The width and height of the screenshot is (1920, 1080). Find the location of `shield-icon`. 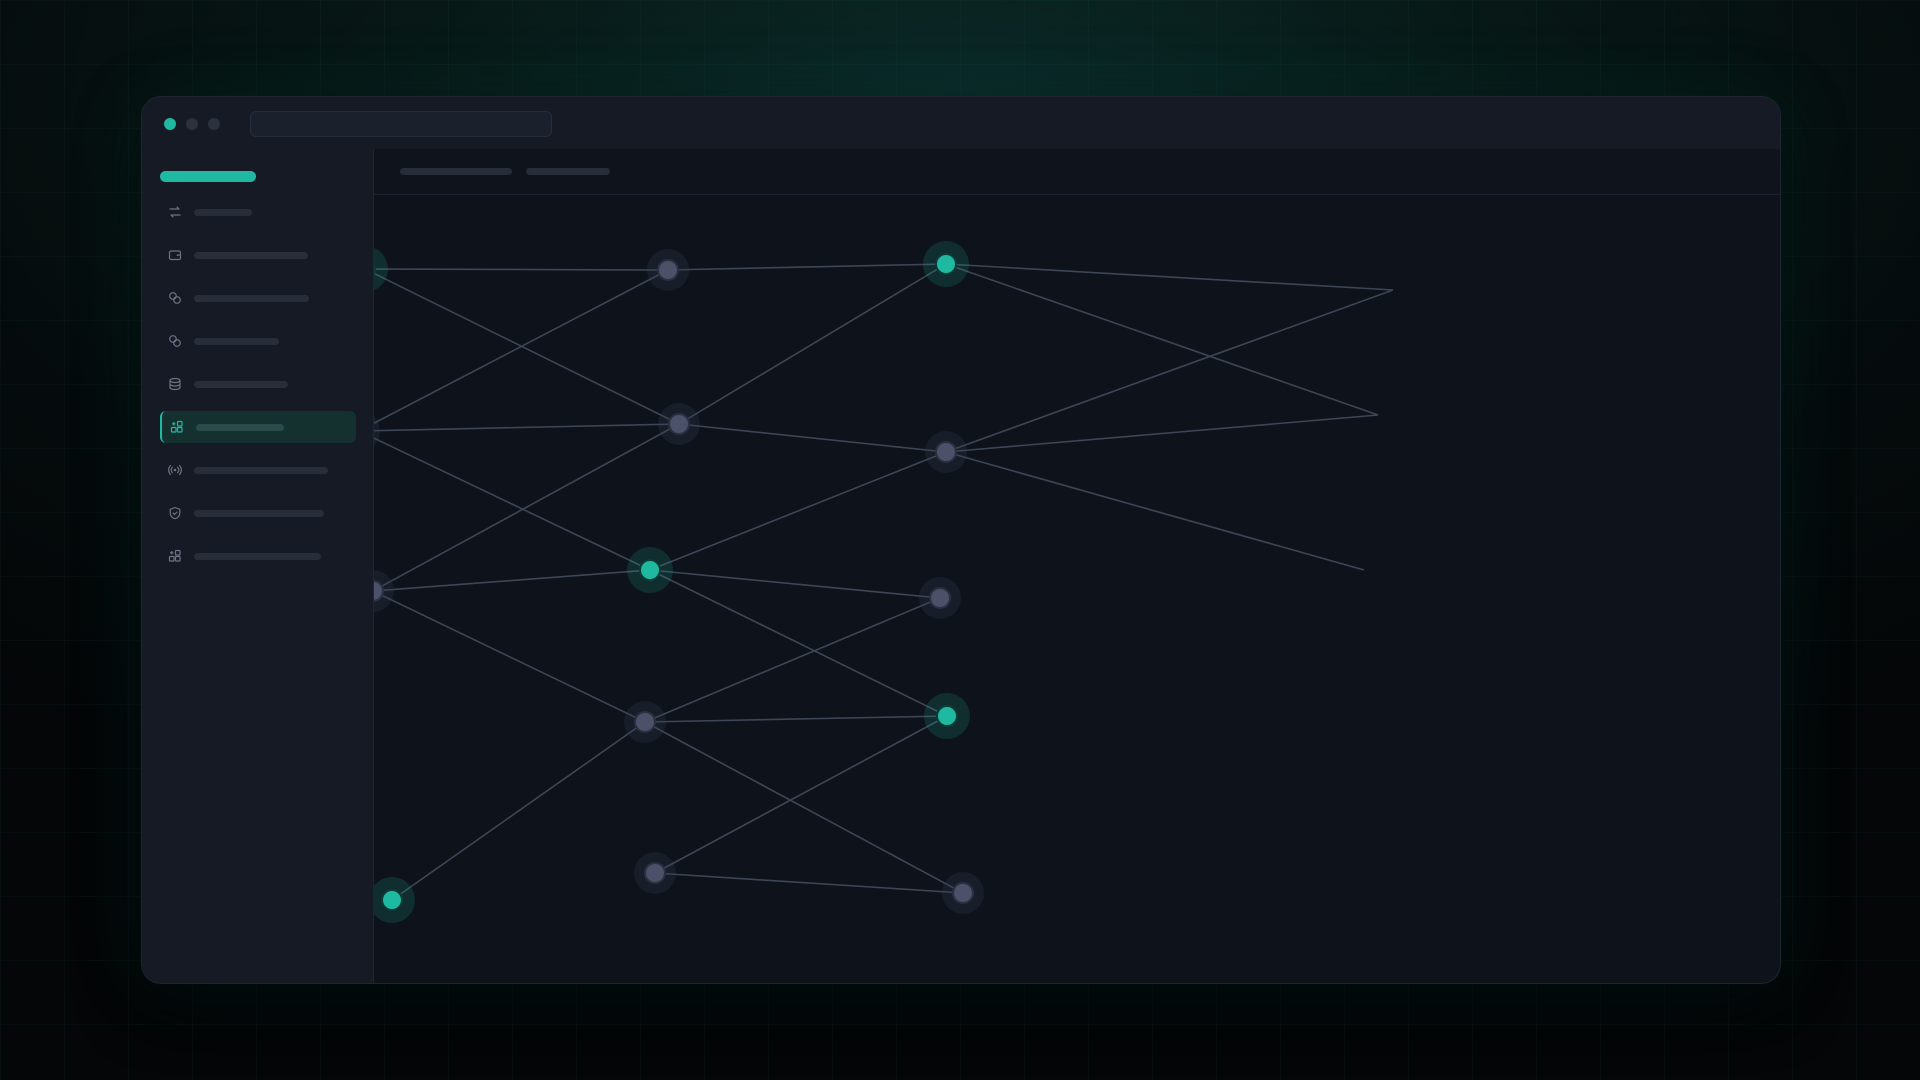

shield-icon is located at coordinates (175, 513).